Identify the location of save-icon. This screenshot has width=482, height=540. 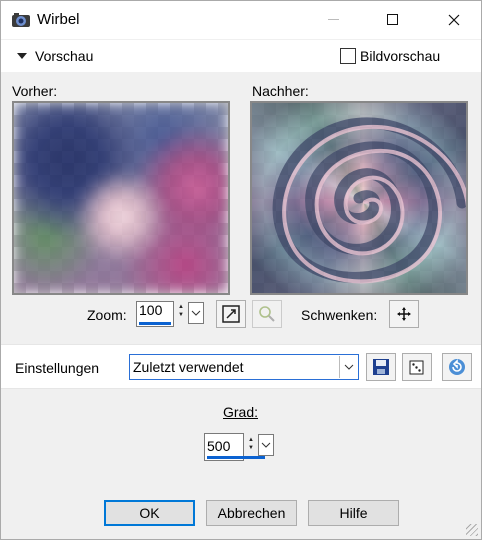
(381, 367).